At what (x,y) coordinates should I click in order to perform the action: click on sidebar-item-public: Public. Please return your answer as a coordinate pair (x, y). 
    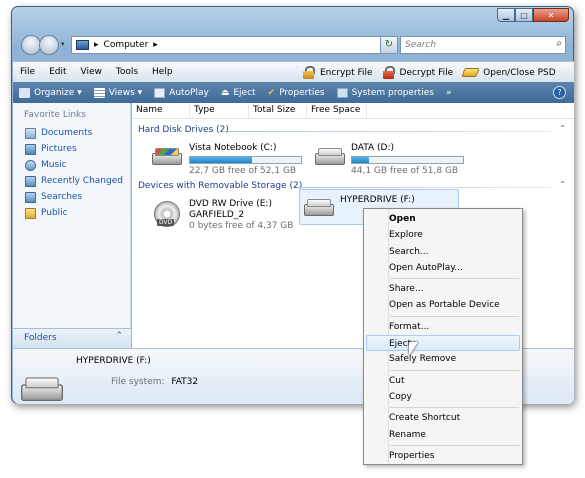
    Looking at the image, I should click on (71, 213).